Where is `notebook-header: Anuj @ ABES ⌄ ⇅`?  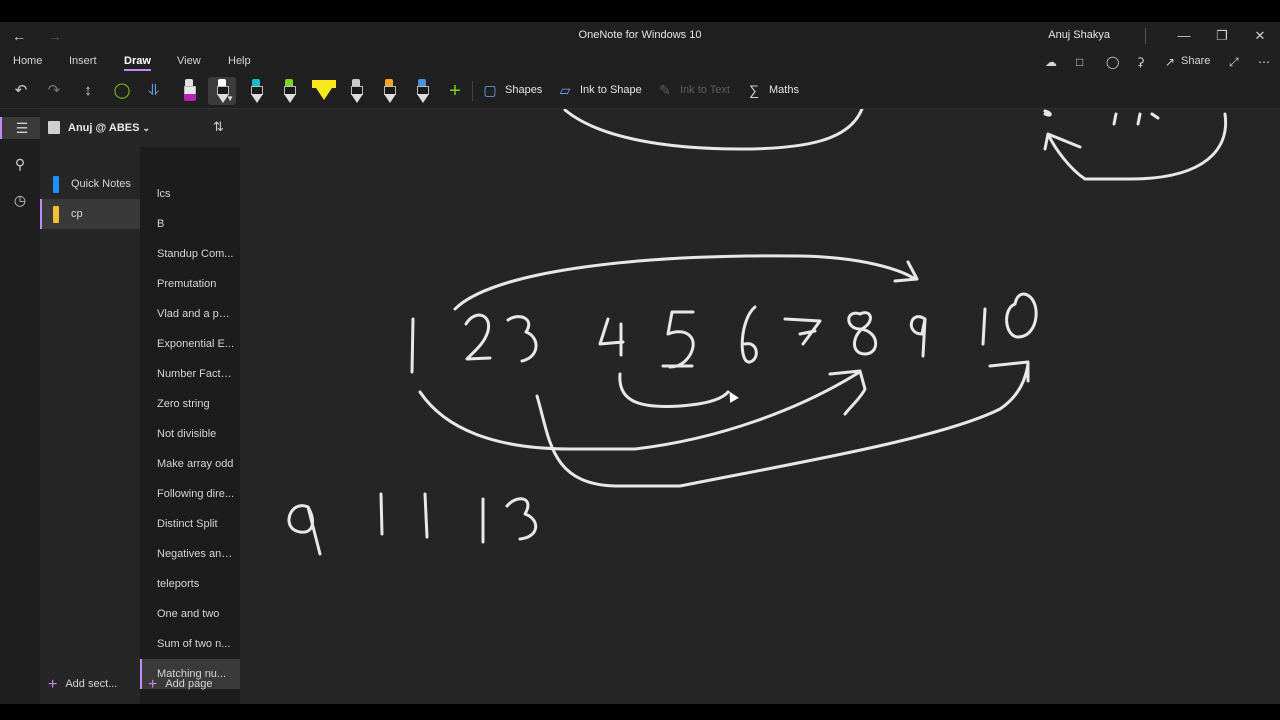 notebook-header: Anuj @ ABES ⌄ ⇅ is located at coordinates (140, 128).